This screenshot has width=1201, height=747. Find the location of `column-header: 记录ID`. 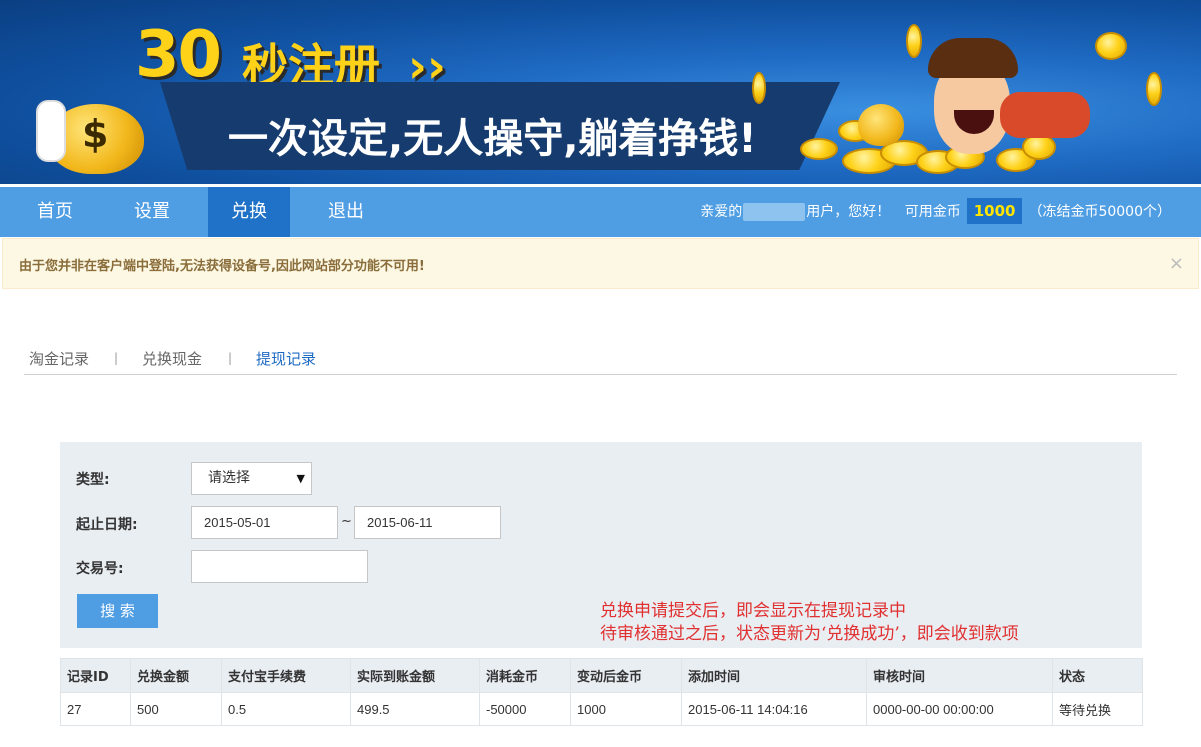

column-header: 记录ID is located at coordinates (95, 675).